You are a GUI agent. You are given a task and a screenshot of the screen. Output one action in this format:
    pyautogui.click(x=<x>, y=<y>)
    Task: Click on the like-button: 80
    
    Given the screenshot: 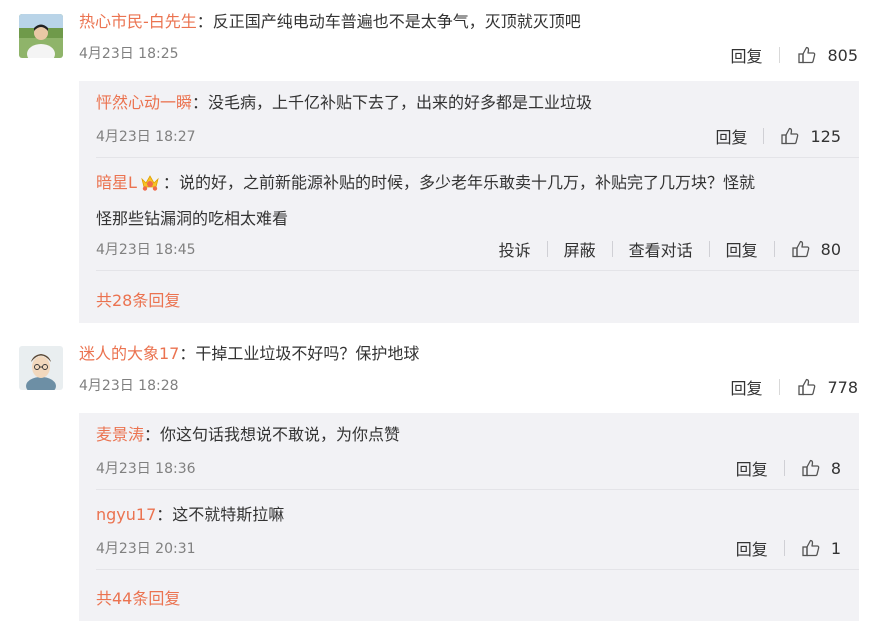 What is the action you would take?
    pyautogui.click(x=816, y=249)
    